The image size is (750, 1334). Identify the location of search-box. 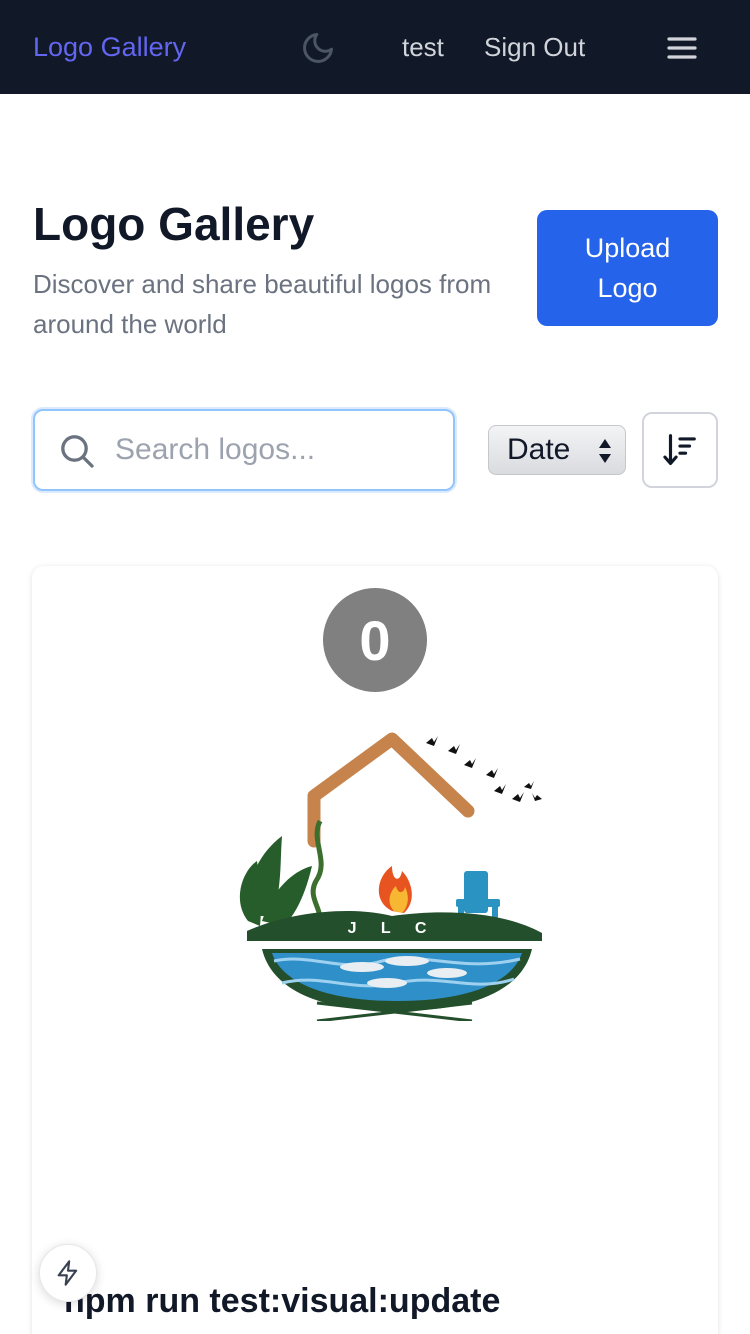
(244, 450).